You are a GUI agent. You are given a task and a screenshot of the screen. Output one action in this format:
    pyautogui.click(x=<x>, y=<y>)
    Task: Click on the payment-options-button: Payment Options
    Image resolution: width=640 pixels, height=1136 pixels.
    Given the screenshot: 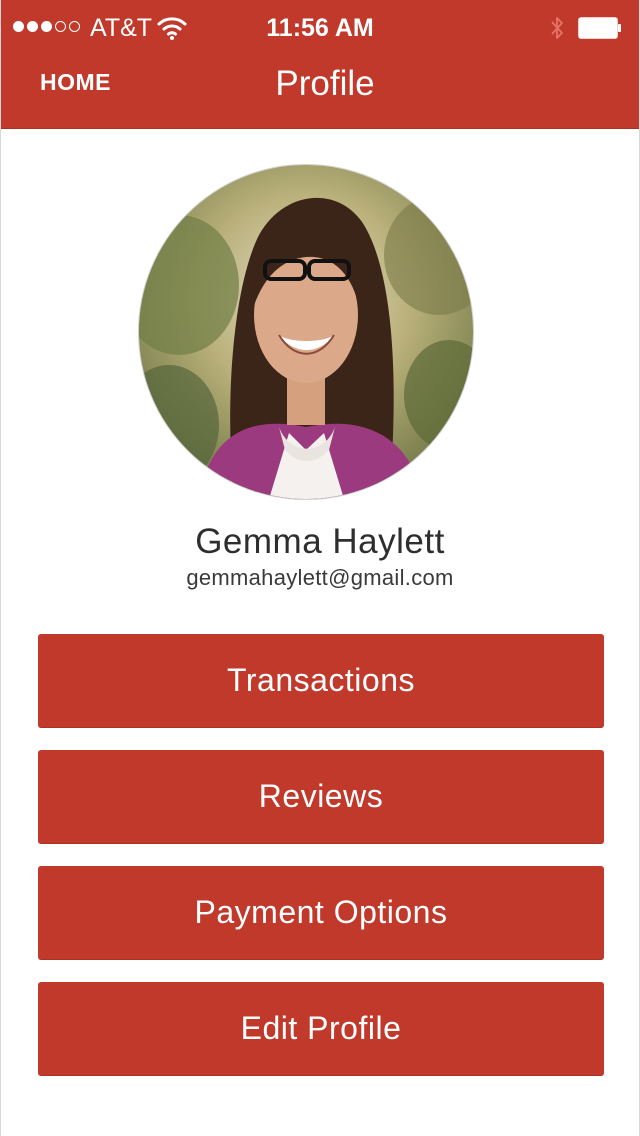 What is the action you would take?
    pyautogui.click(x=321, y=913)
    